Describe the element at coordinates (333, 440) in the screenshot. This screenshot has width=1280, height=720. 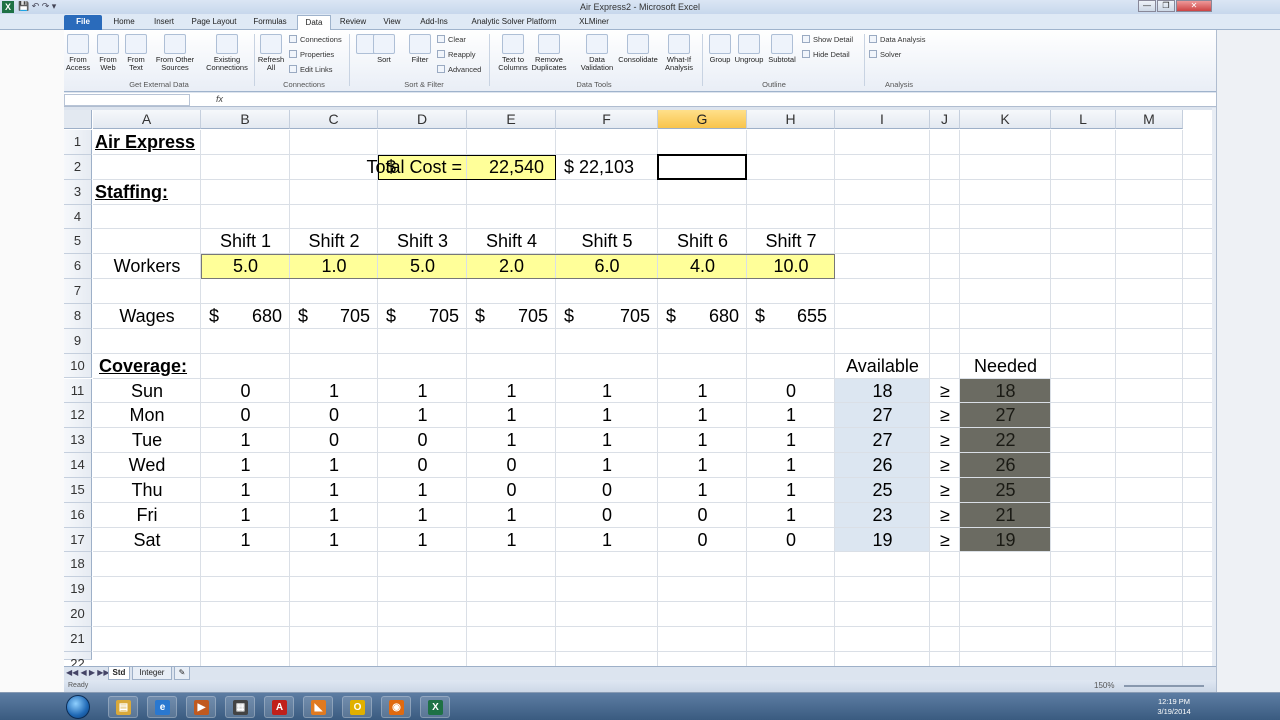
I see `coverage-cell-tue-2: 0` at that location.